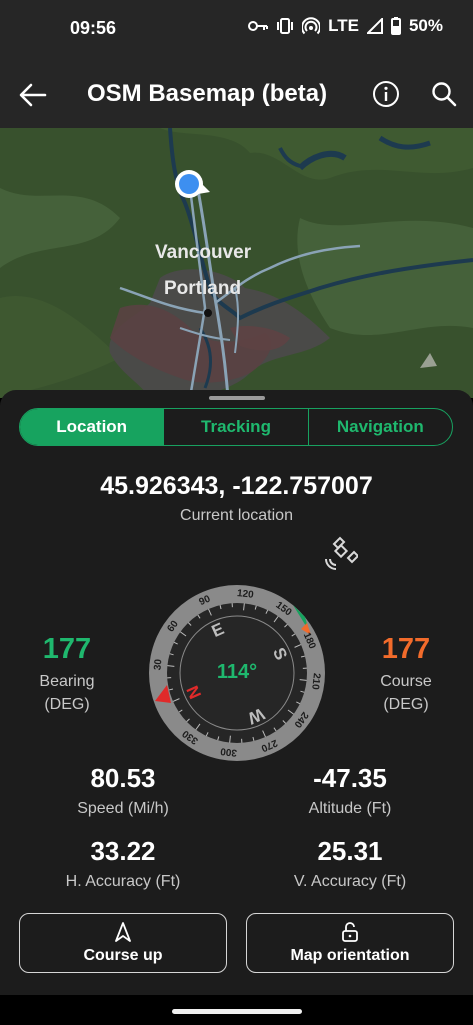 This screenshot has width=473, height=1025. What do you see at coordinates (236, 30) in the screenshot?
I see `status-bar: 09:56 LTE 50%` at bounding box center [236, 30].